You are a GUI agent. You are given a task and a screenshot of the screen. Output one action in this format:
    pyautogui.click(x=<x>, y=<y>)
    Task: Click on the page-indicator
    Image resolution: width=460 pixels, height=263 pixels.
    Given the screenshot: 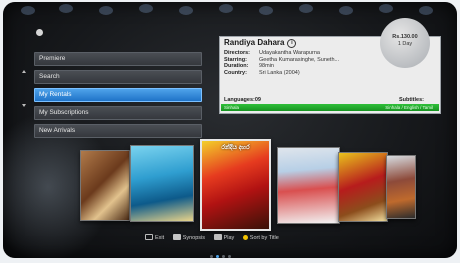 What is the action you would take?
    pyautogui.click(x=222, y=254)
    